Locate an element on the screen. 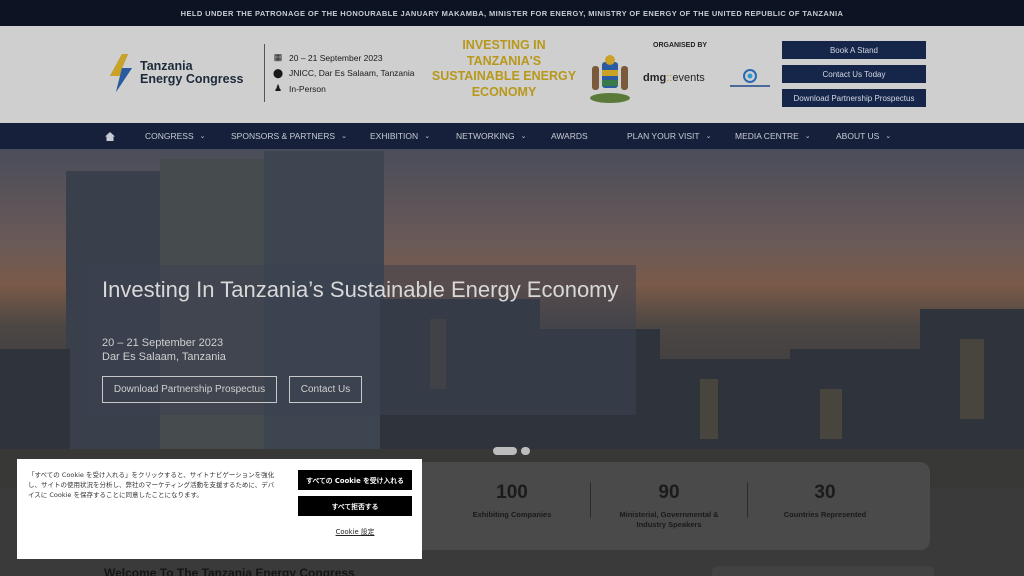  logo-line-2: Energy Congress is located at coordinates (192, 79).